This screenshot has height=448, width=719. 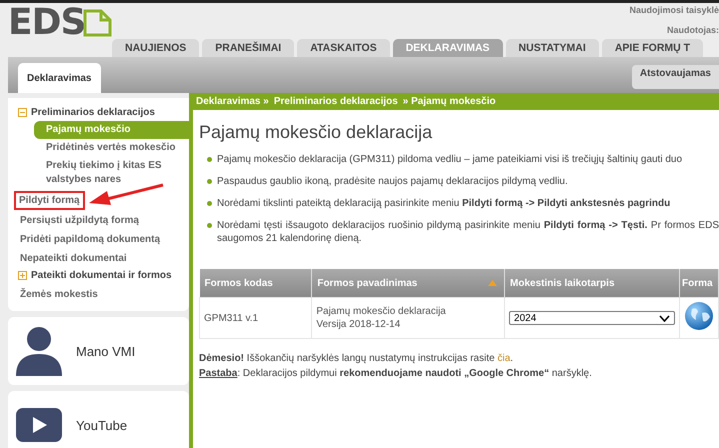 I want to click on table-cell: GPM311 v.1, so click(x=256, y=318).